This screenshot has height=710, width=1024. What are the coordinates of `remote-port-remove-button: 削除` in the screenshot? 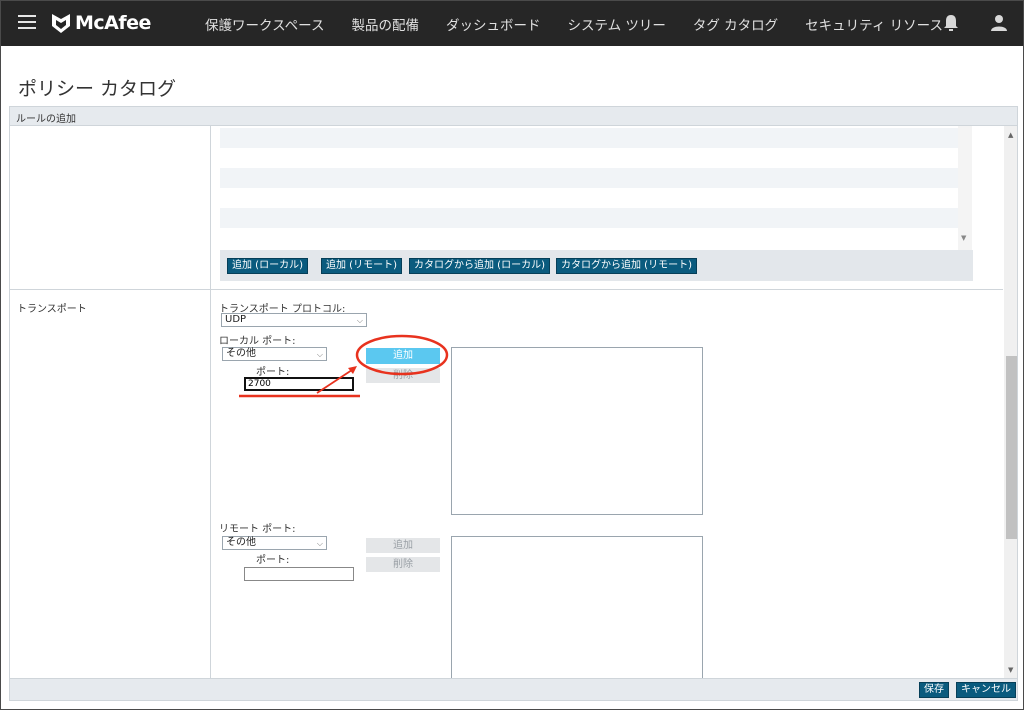 It's located at (403, 564).